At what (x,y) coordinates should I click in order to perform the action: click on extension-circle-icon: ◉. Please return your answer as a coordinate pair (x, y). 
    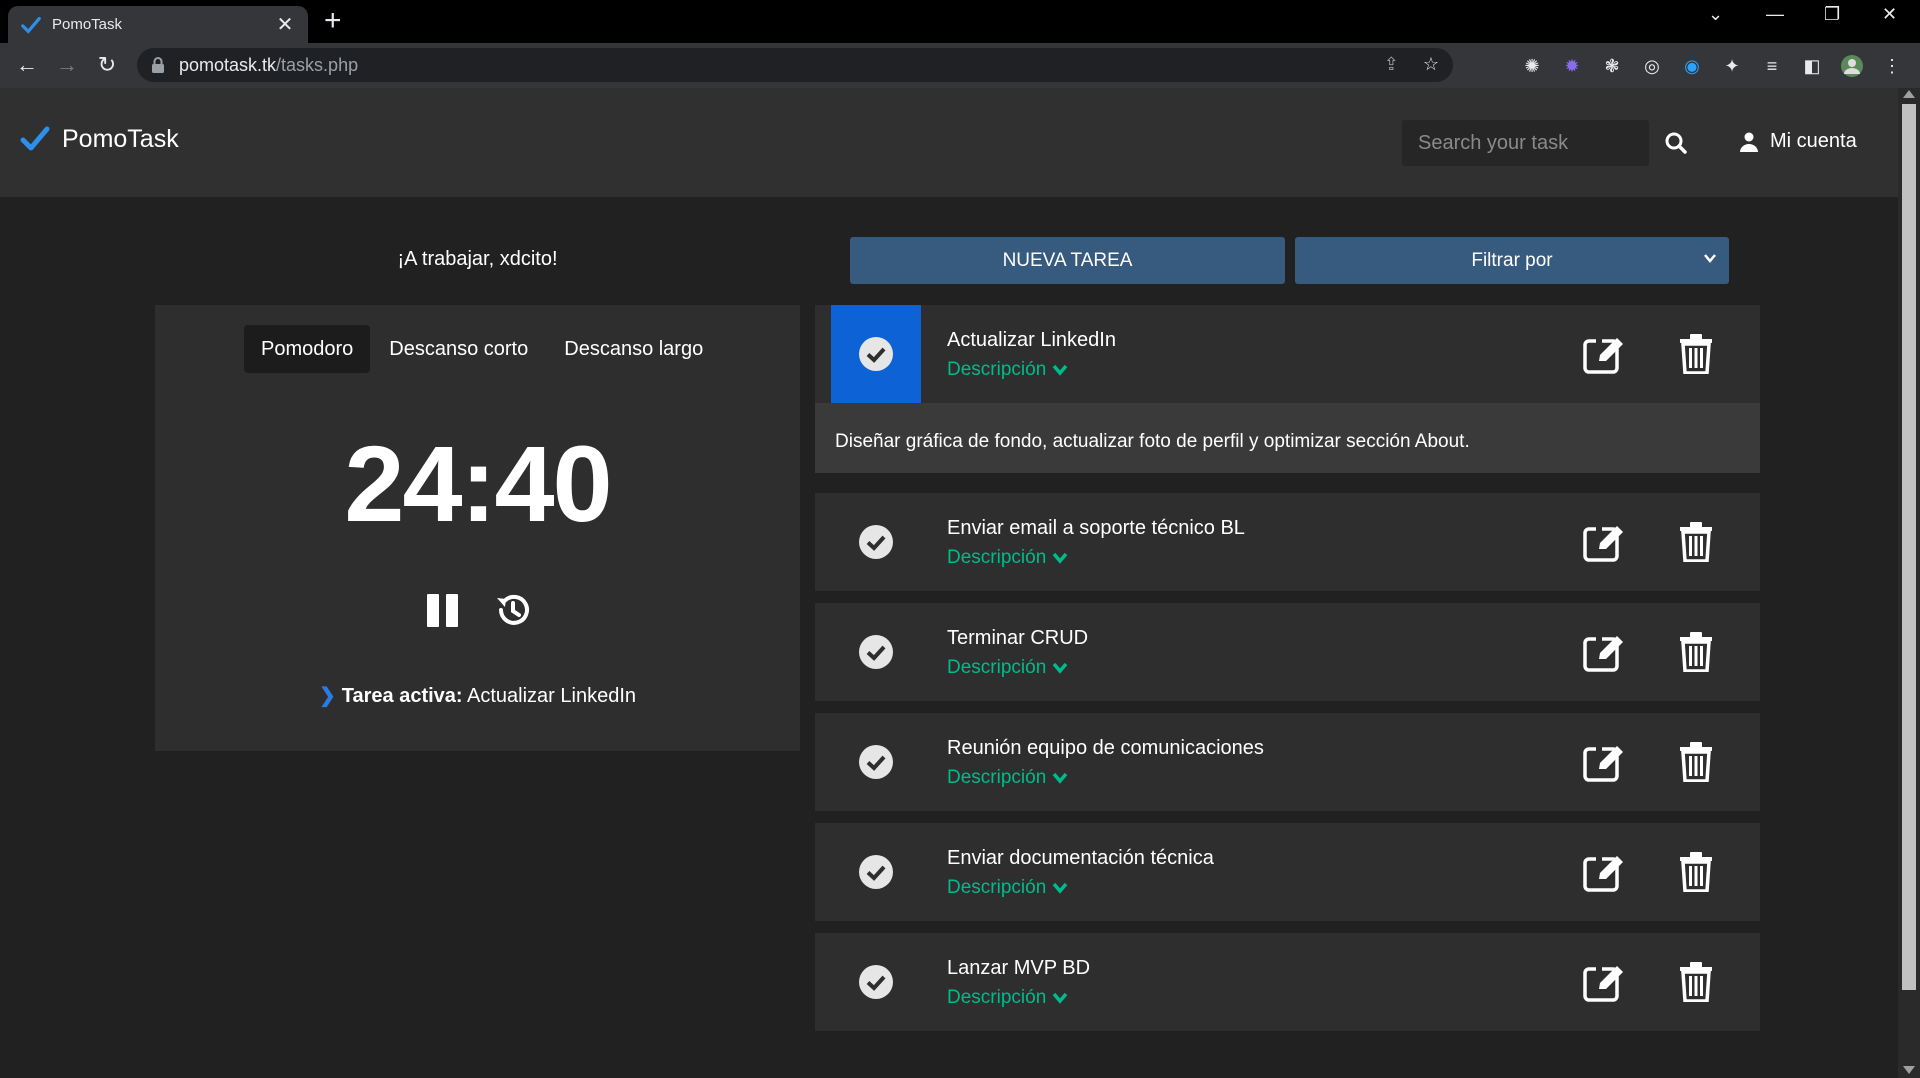
    Looking at the image, I should click on (1692, 66).